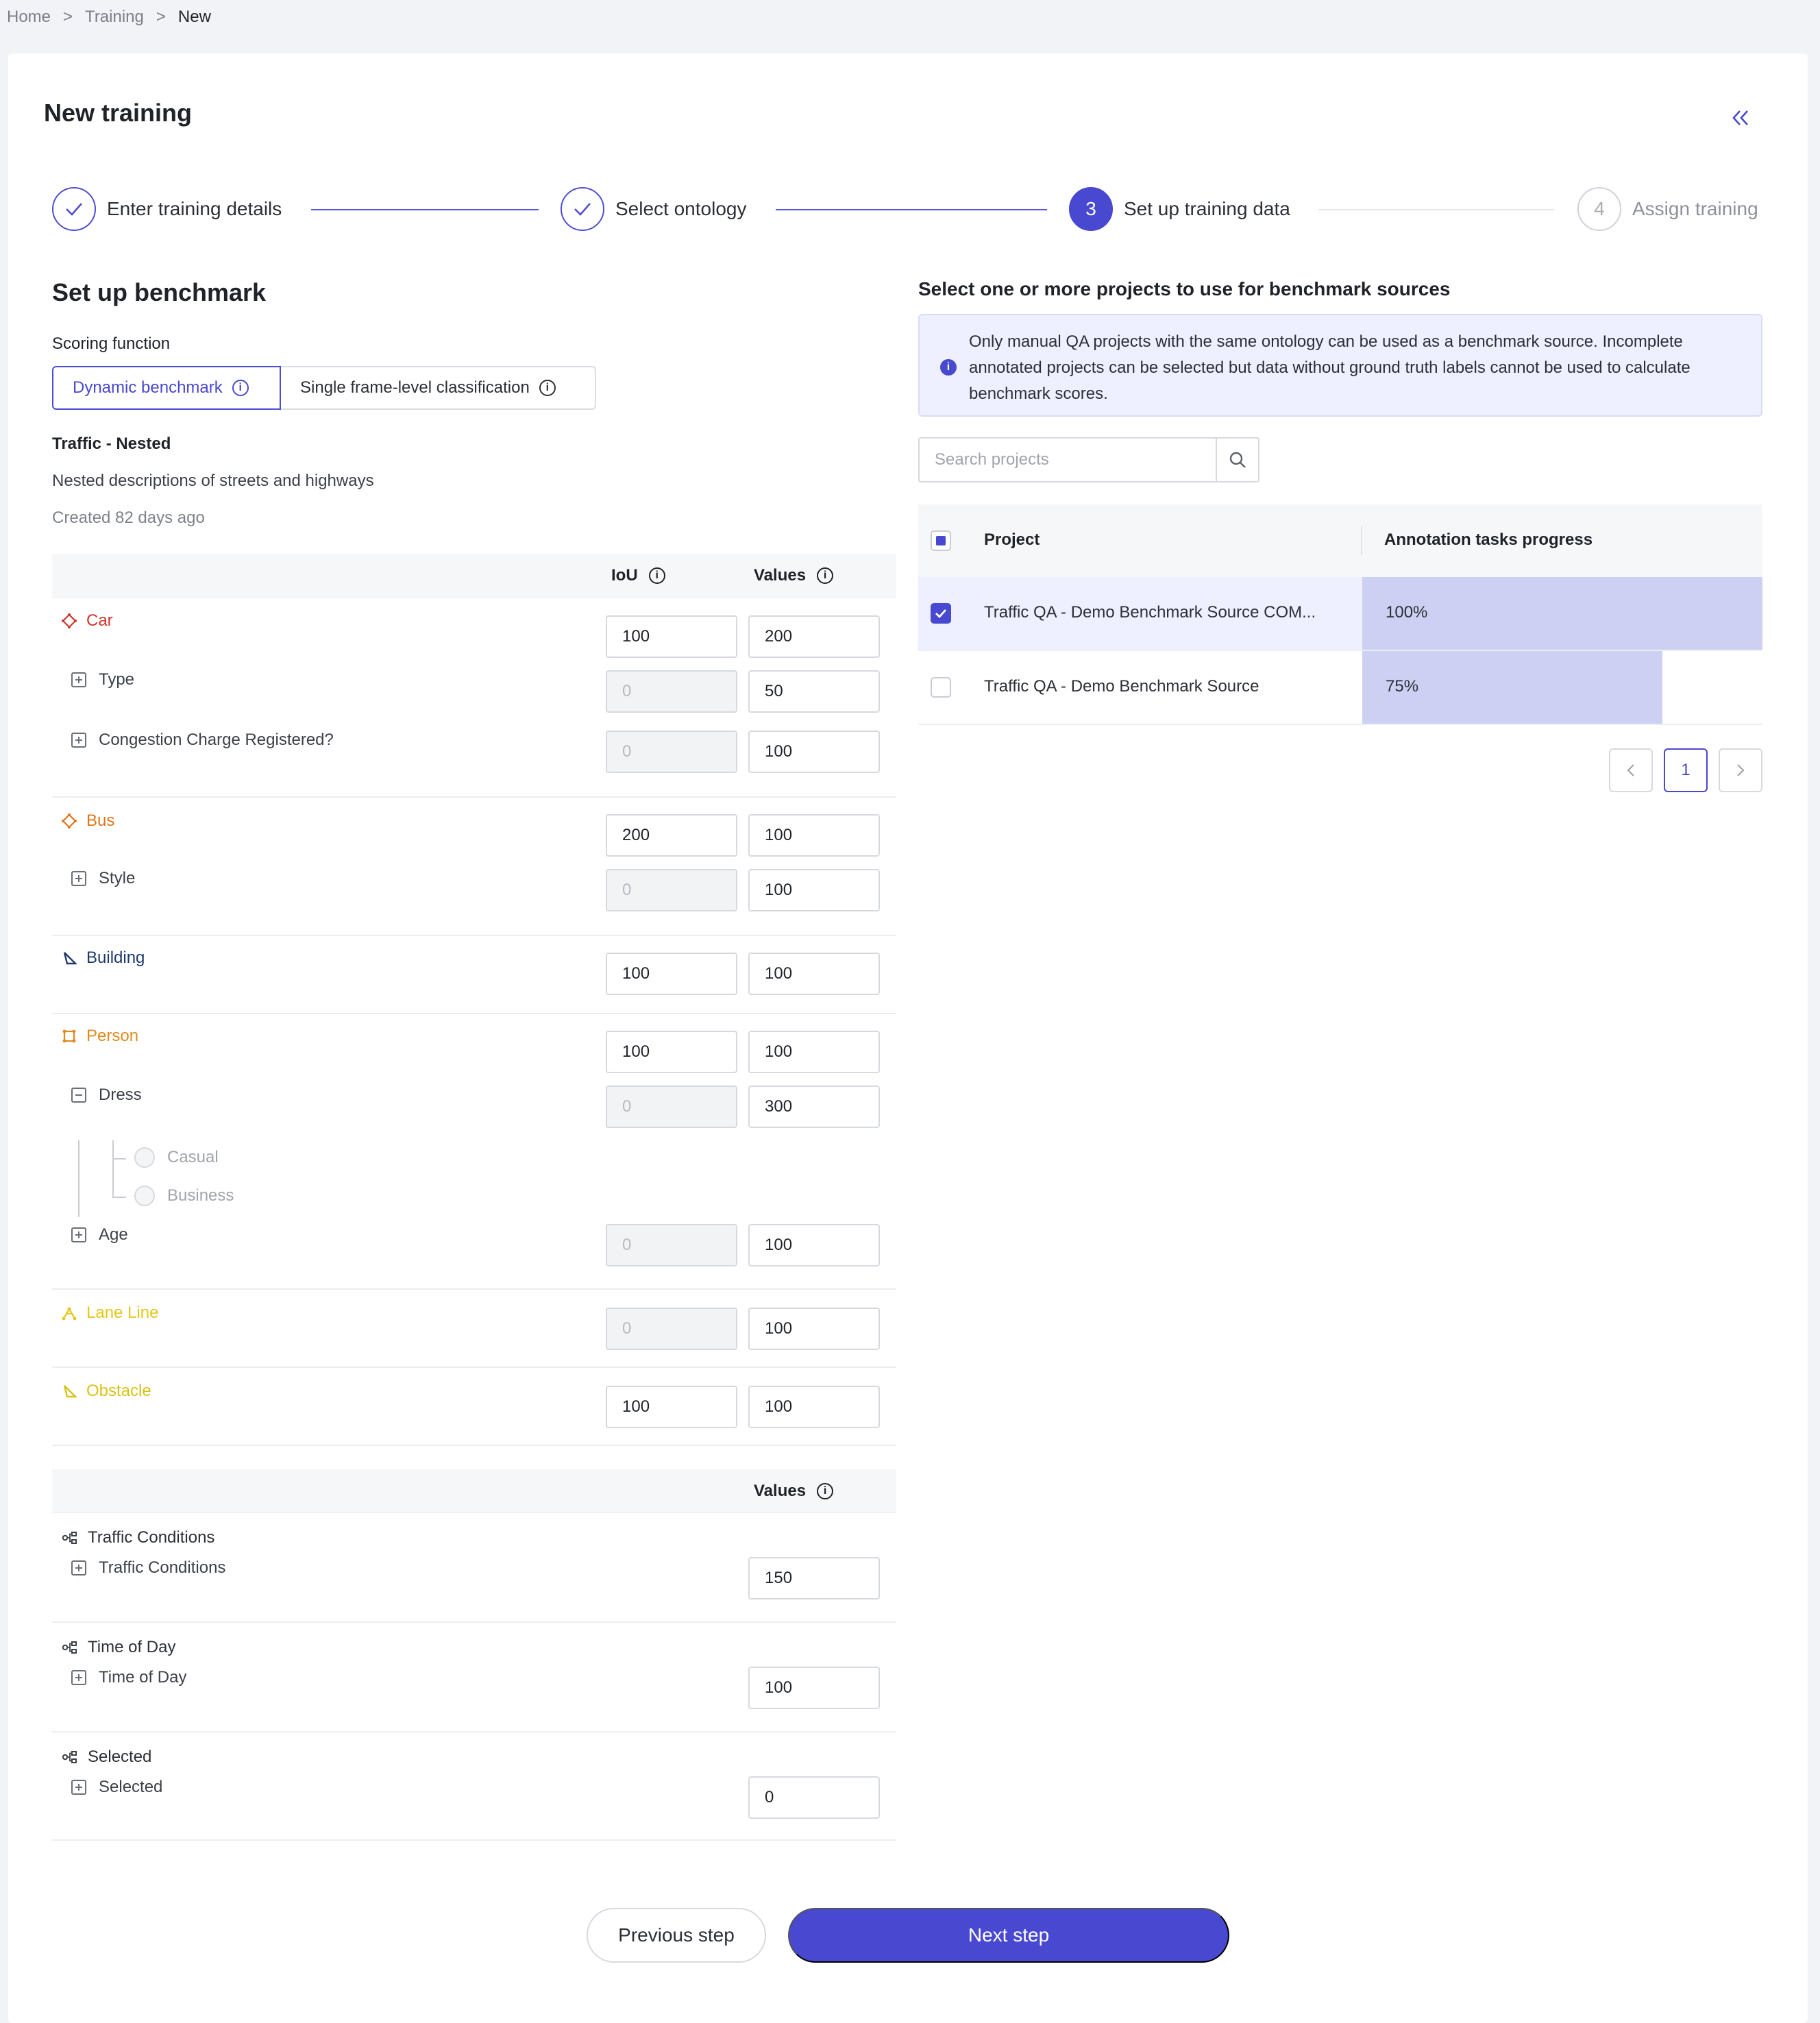 This screenshot has height=2023, width=1820. Describe the element at coordinates (1340, 688) in the screenshot. I see `project-row: Traffic QA - Demo Benchmark Source 75%` at that location.